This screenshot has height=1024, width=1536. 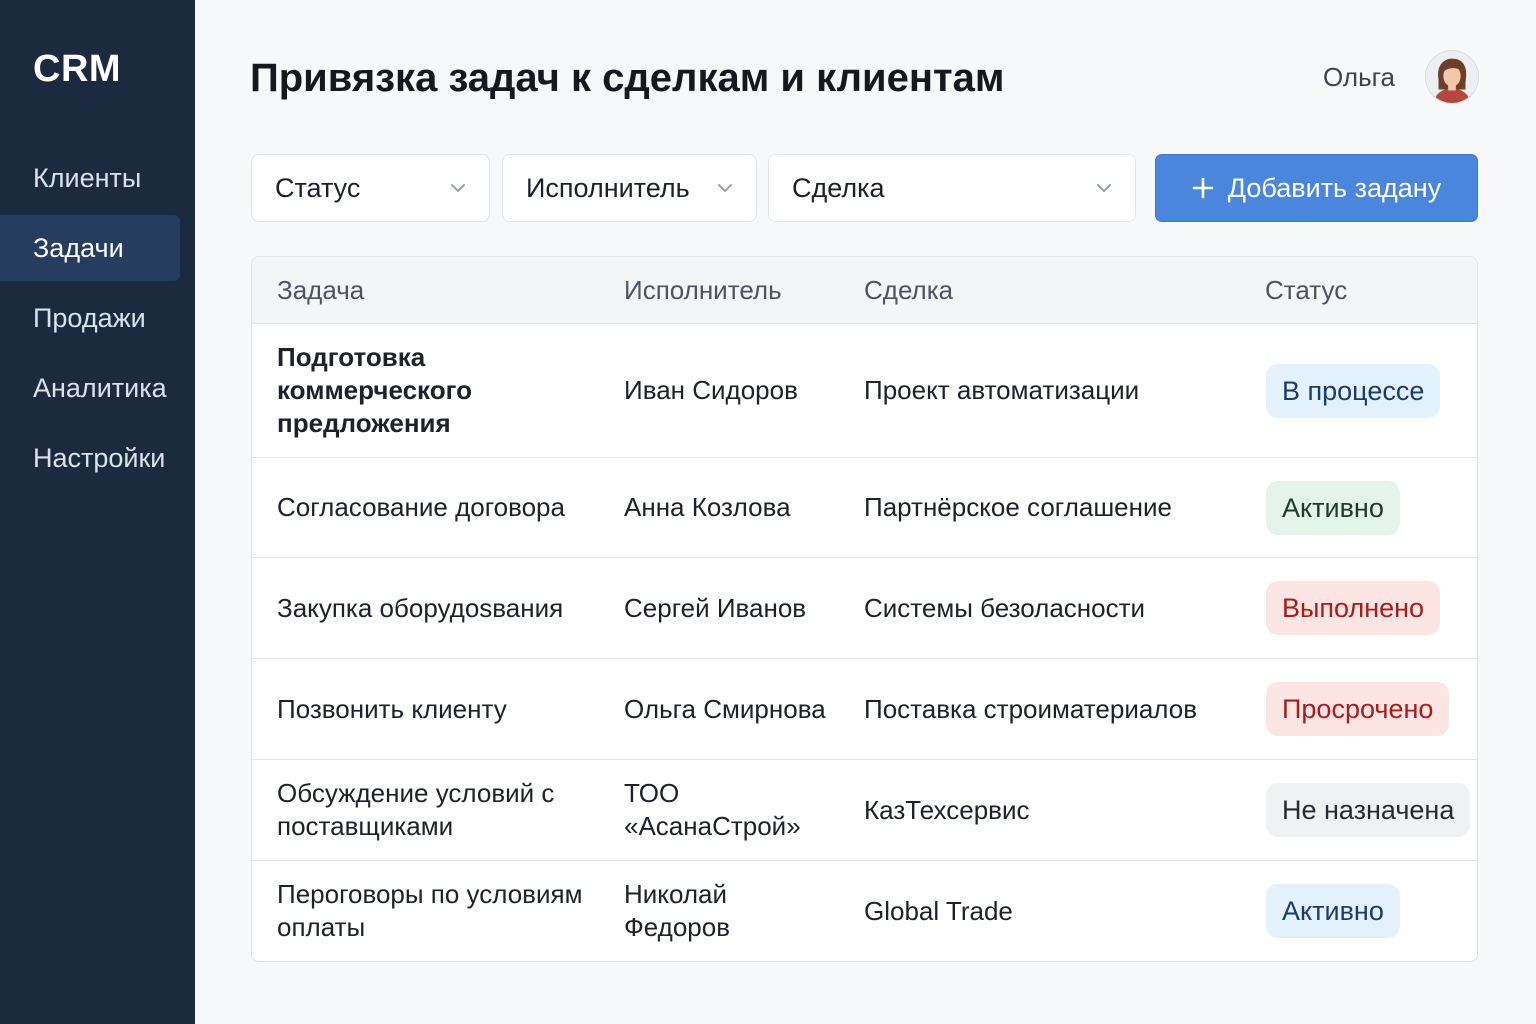 I want to click on add-task-label: Добавить задану, so click(x=1334, y=187).